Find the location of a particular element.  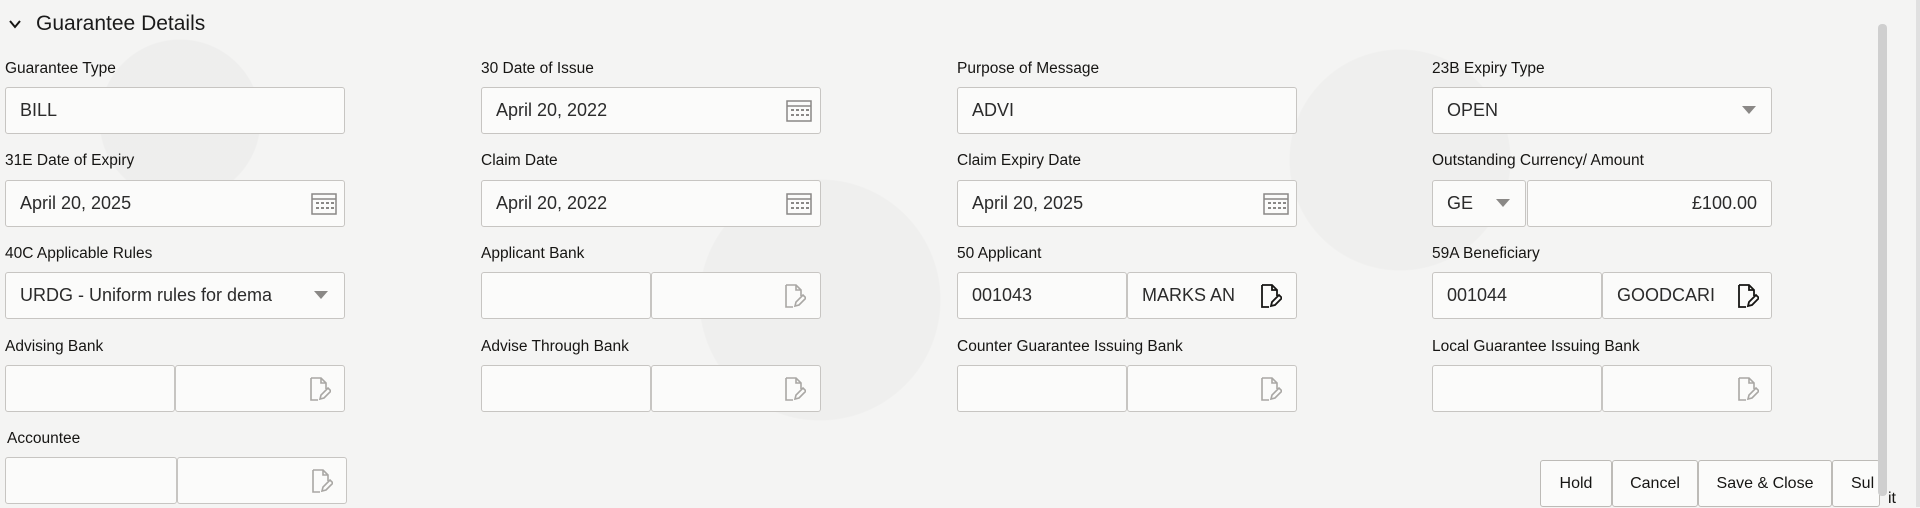

guarantee-type-value: BILL is located at coordinates (39, 110).